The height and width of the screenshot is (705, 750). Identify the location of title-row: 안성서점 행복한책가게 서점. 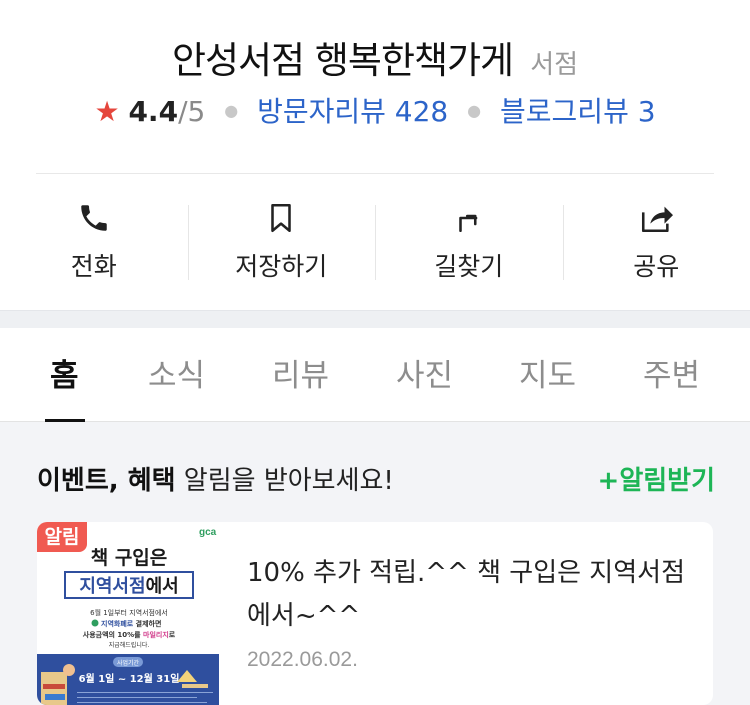
(375, 57).